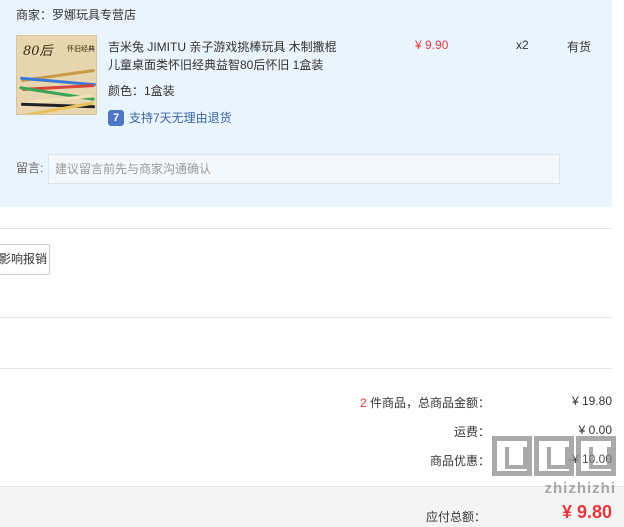  I want to click on shop-name: 商家：罗娜玩具专营店, so click(76, 15).